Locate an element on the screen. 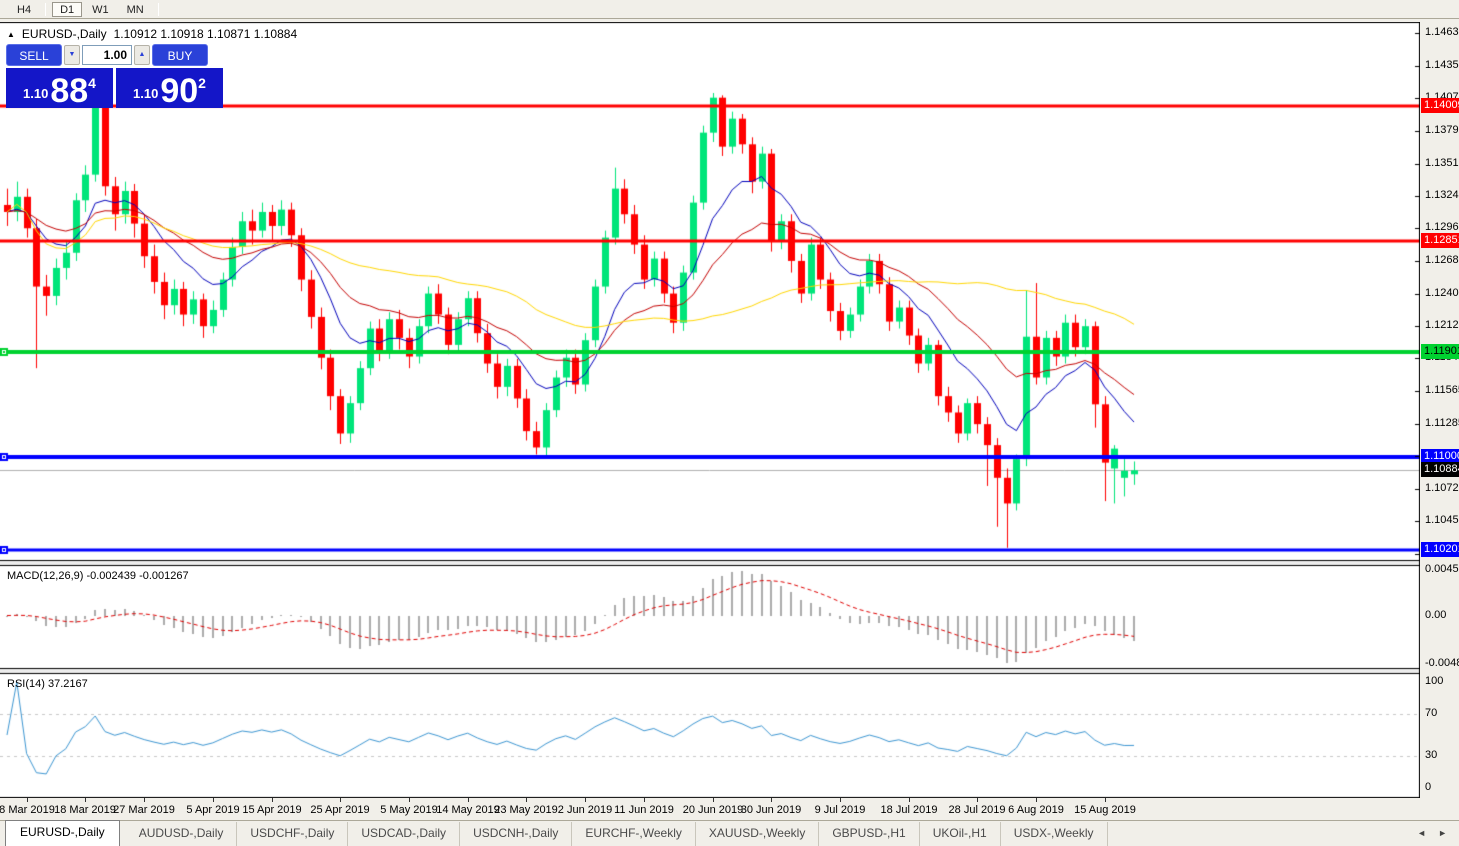 The width and height of the screenshot is (1459, 846). macd-axis-tick: 0.004517 is located at coordinates (1442, 569).